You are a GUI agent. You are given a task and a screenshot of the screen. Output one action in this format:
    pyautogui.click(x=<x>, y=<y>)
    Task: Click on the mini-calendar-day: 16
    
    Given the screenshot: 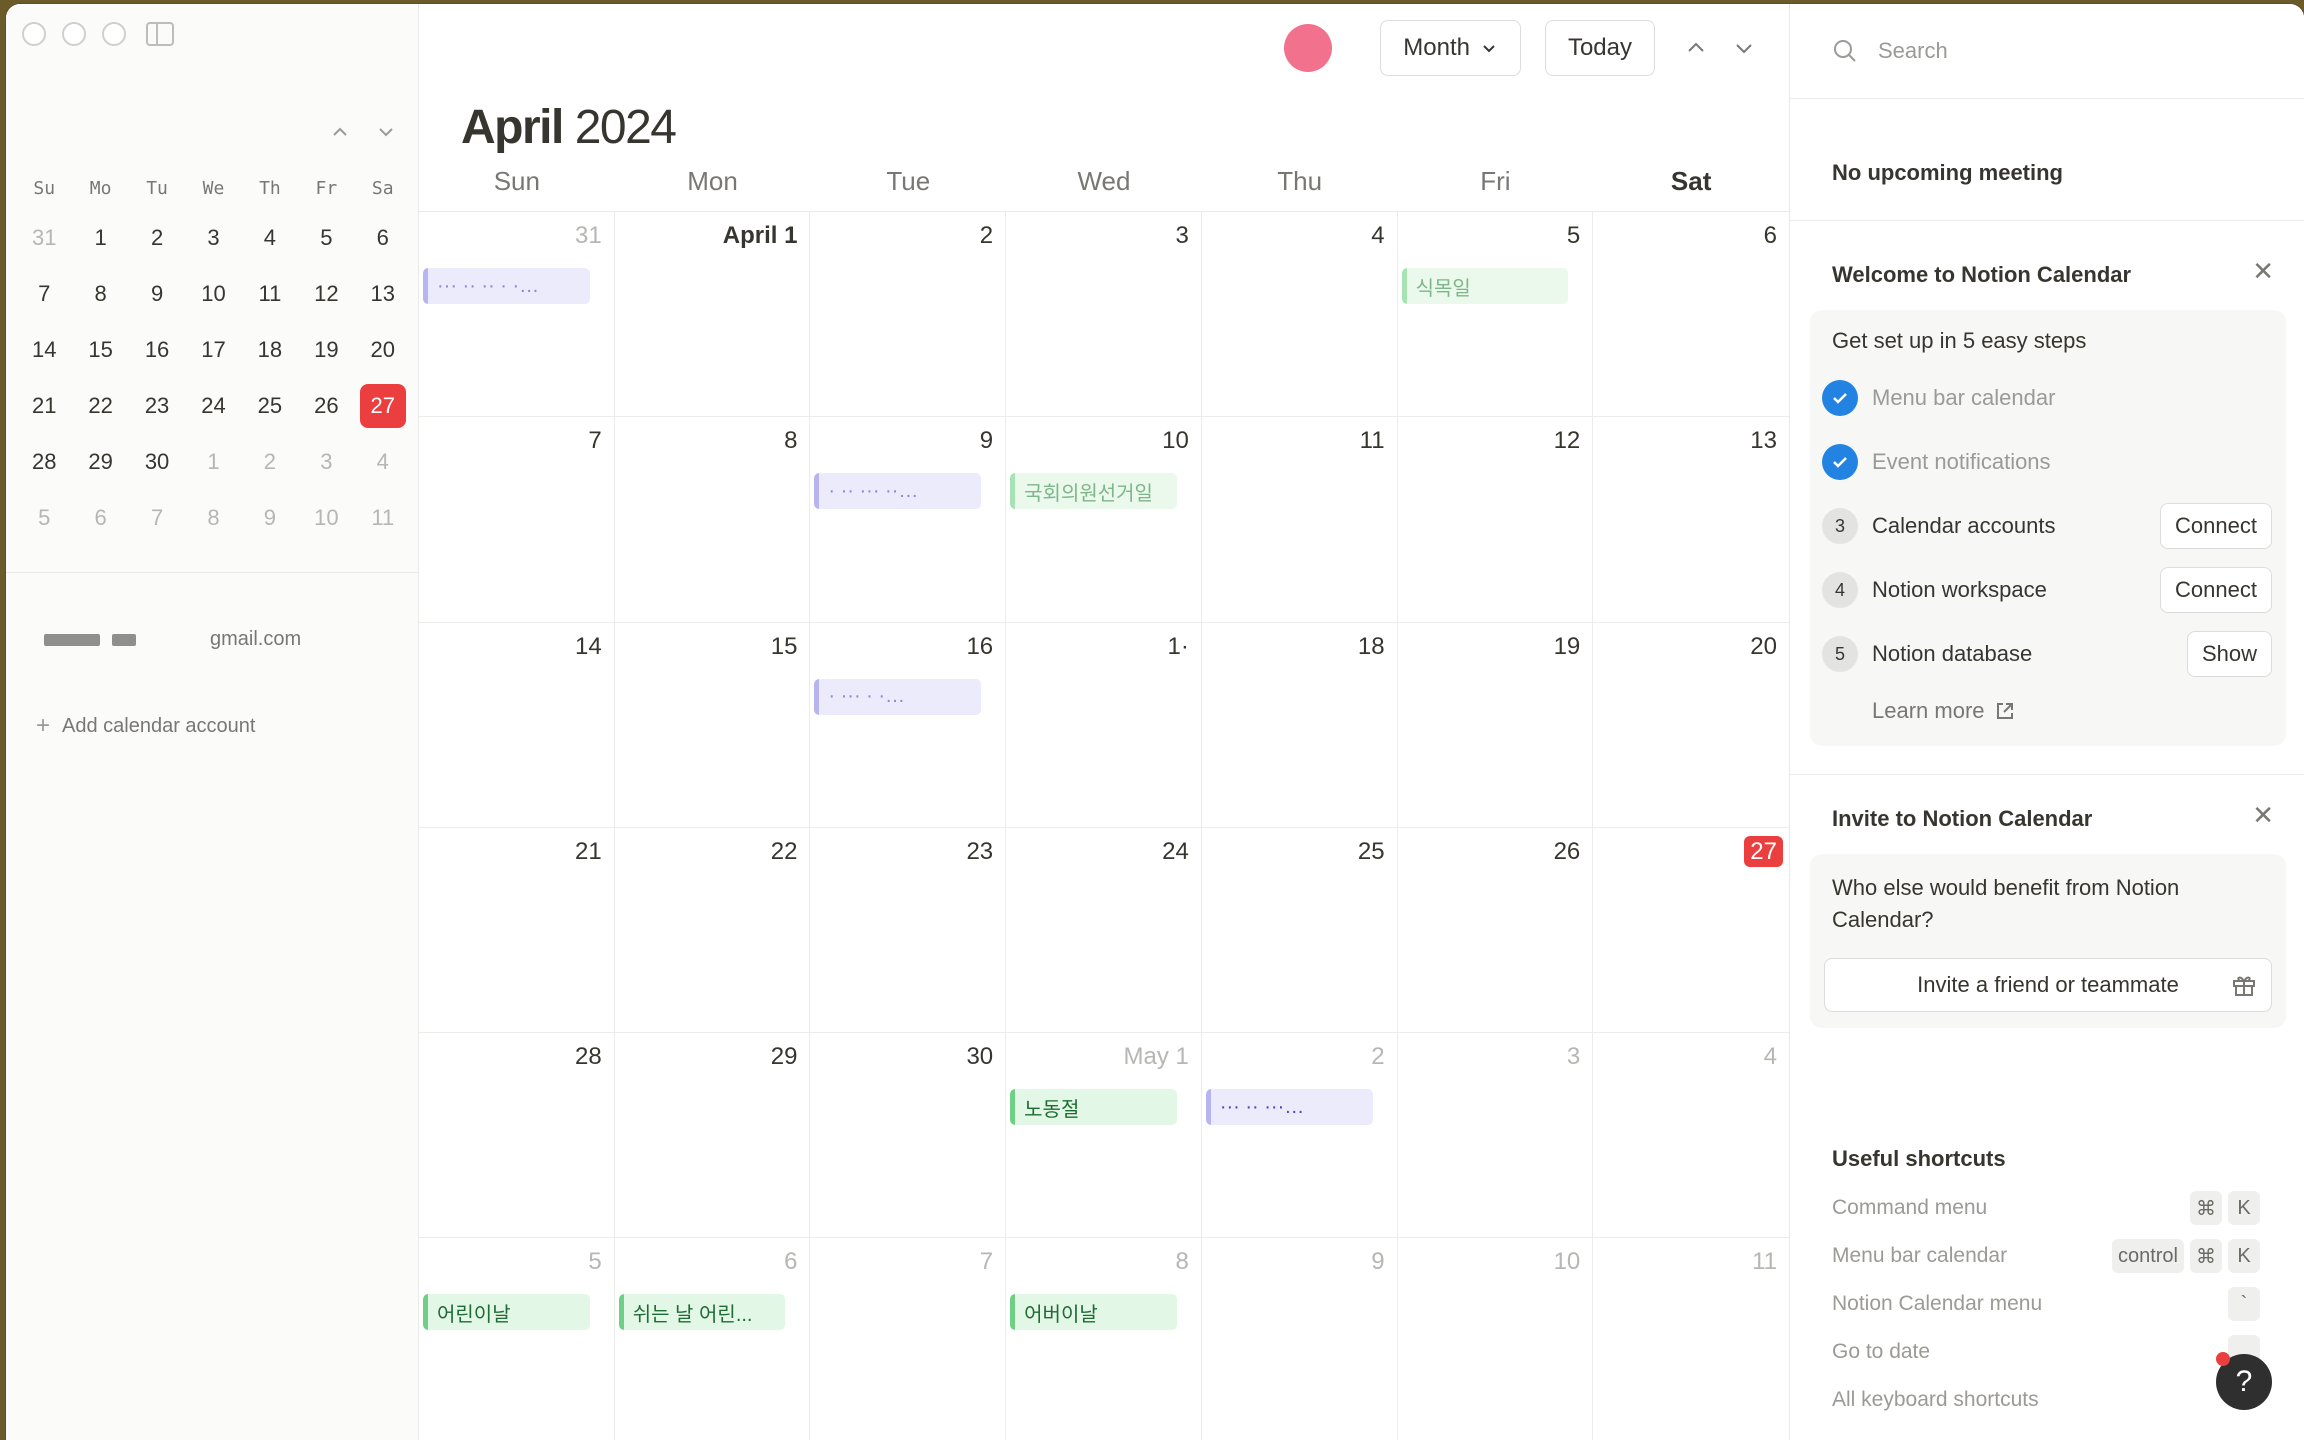 What is the action you would take?
    pyautogui.click(x=157, y=350)
    